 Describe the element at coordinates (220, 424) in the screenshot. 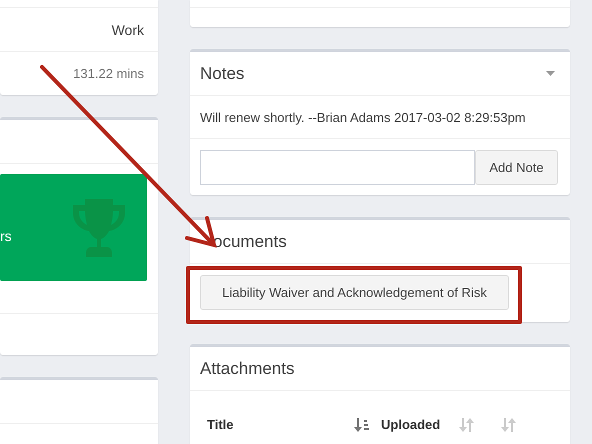

I see `column-header: Title` at that location.